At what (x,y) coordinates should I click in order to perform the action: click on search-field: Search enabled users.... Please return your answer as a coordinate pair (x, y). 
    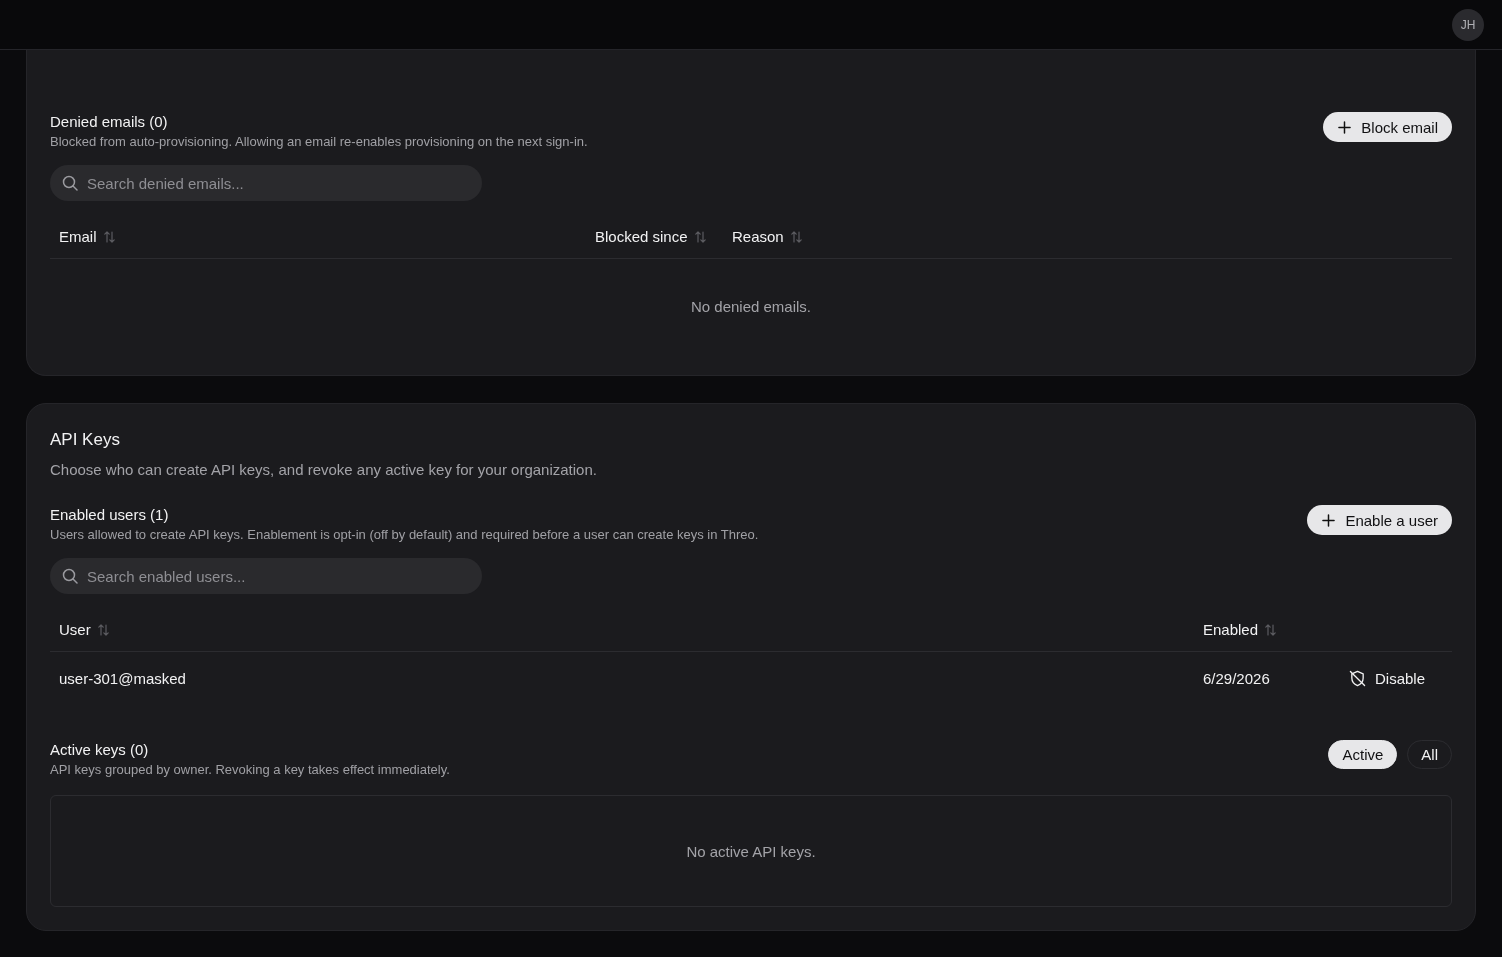
    Looking at the image, I should click on (266, 576).